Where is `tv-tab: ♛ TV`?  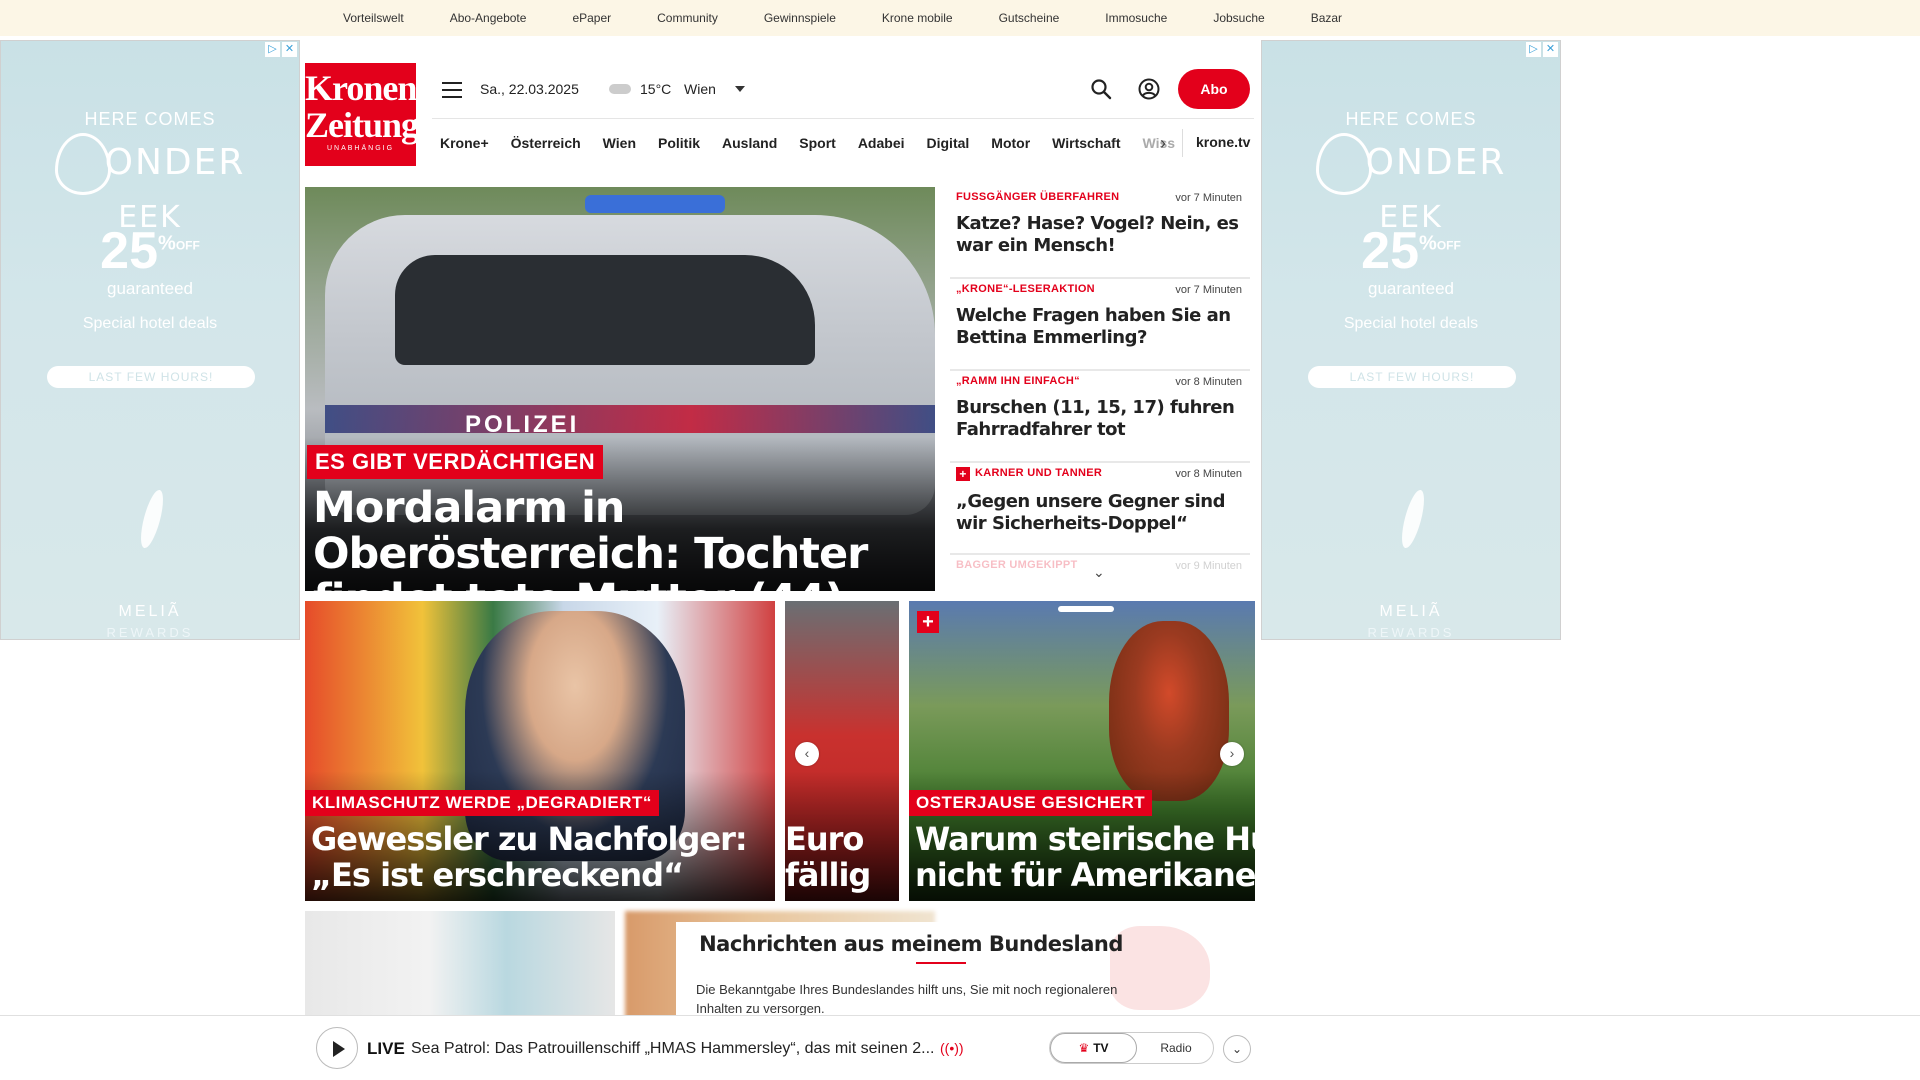 tv-tab: ♛ TV is located at coordinates (1093, 1048).